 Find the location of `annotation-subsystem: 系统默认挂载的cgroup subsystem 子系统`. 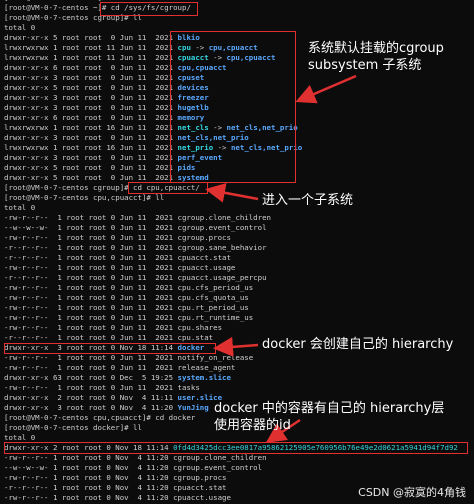

annotation-subsystem: 系统默认挂载的cgroup subsystem 子系统 is located at coordinates (376, 57).